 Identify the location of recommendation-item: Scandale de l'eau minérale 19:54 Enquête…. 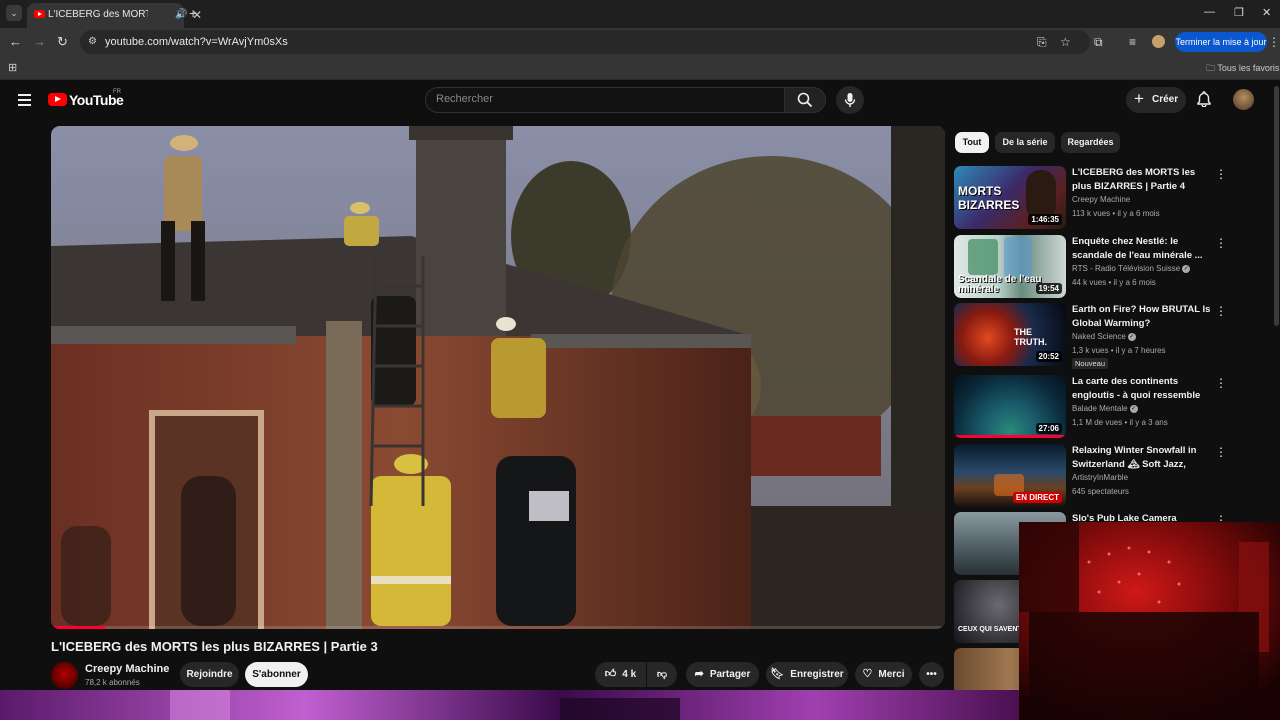
(1091, 267).